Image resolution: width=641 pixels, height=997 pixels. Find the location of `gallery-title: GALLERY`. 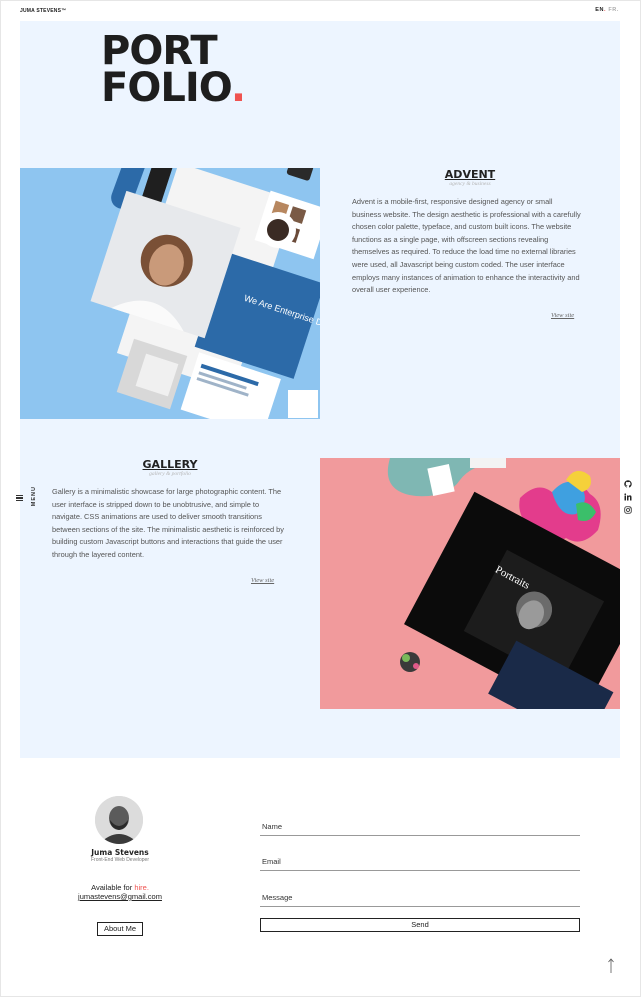

gallery-title: GALLERY is located at coordinates (170, 464).